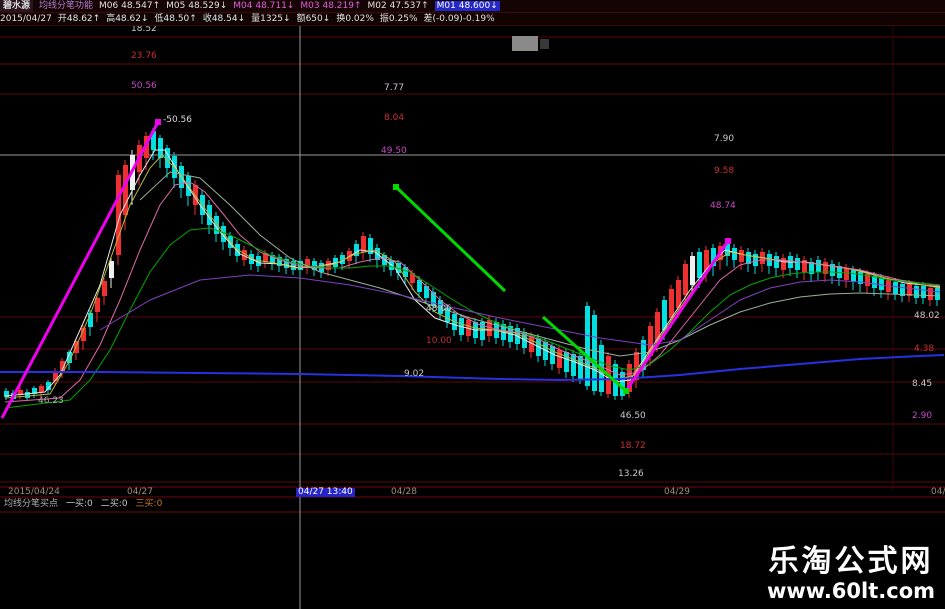 This screenshot has width=945, height=609. I want to click on quote-item: 开48.62↑, so click(79, 19).